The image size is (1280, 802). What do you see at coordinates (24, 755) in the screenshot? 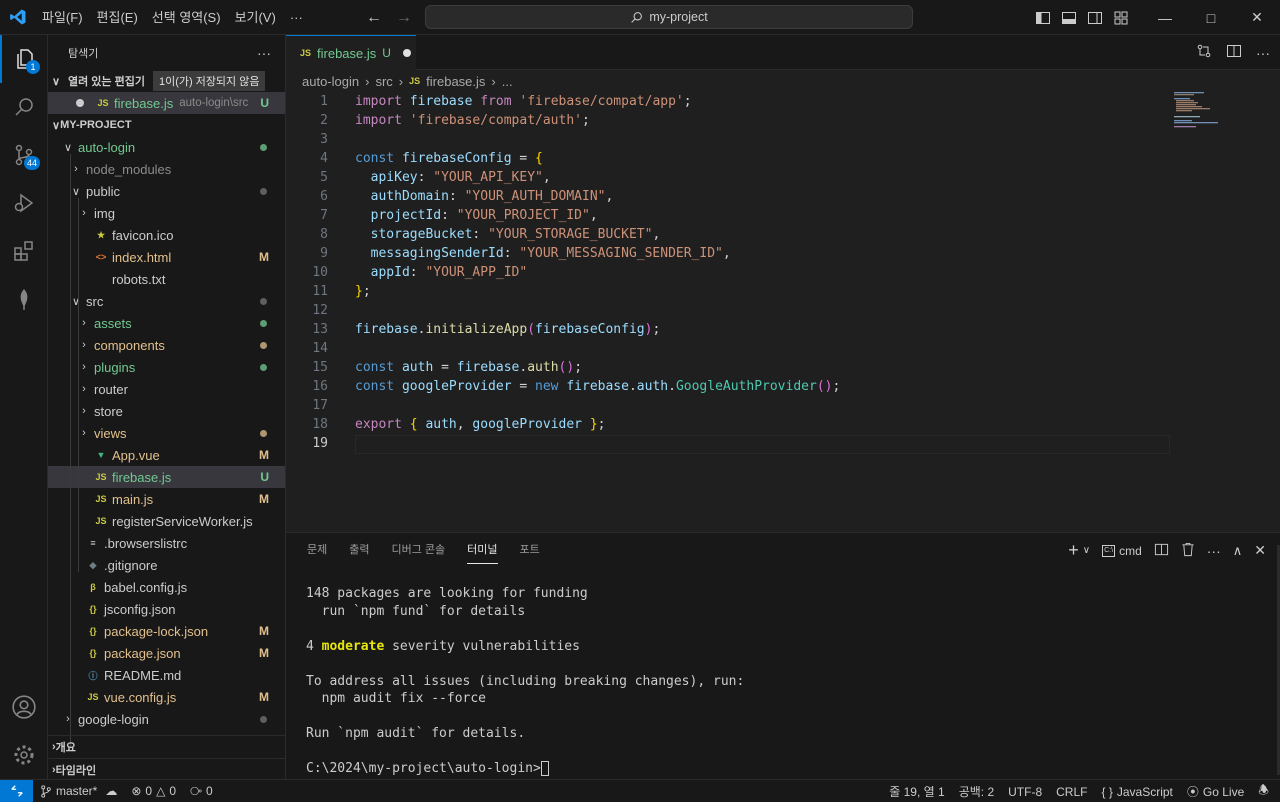
I see `settings-gear-icon` at bounding box center [24, 755].